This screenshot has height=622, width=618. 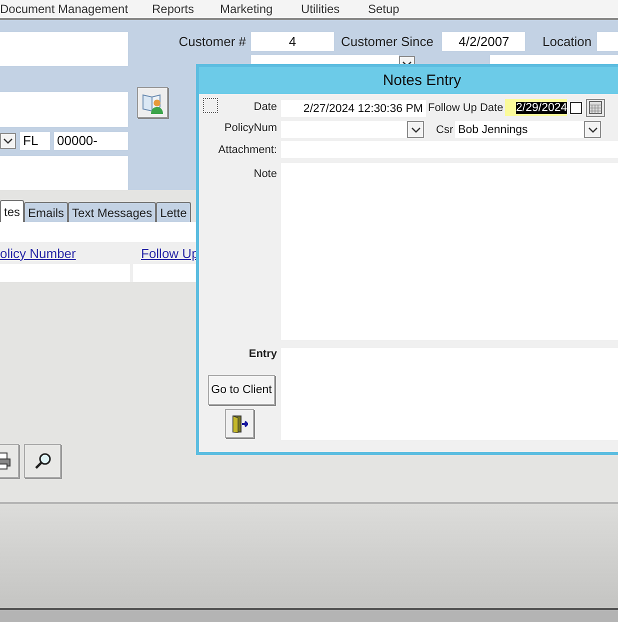 What do you see at coordinates (12, 211) in the screenshot?
I see `tab: tes` at bounding box center [12, 211].